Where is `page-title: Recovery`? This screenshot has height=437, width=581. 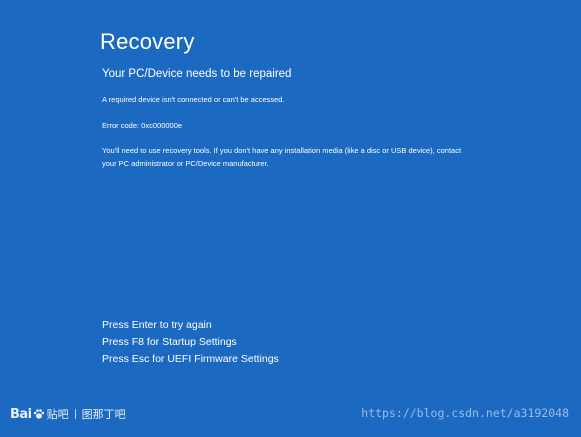 page-title: Recovery is located at coordinates (147, 41).